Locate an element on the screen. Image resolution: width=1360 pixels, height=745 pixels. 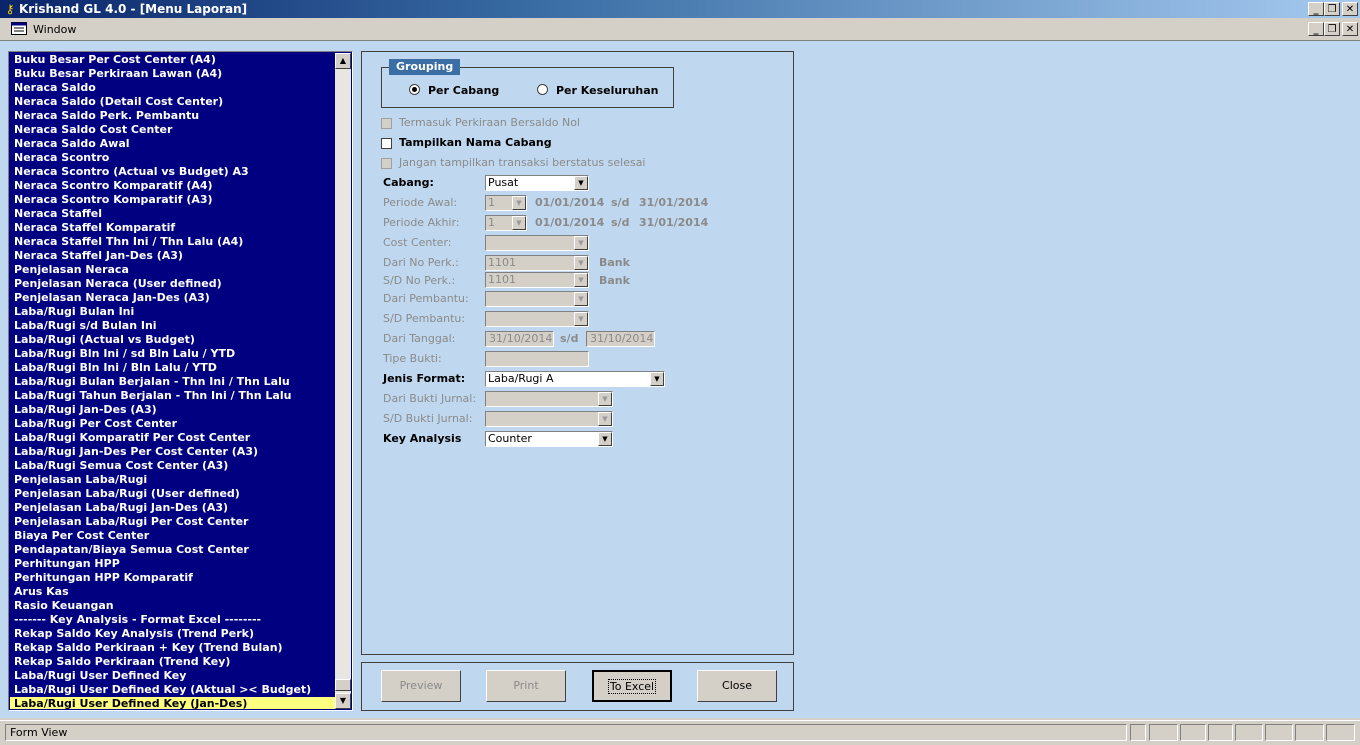
list-item: Rasio Keuangan is located at coordinates (173, 606).